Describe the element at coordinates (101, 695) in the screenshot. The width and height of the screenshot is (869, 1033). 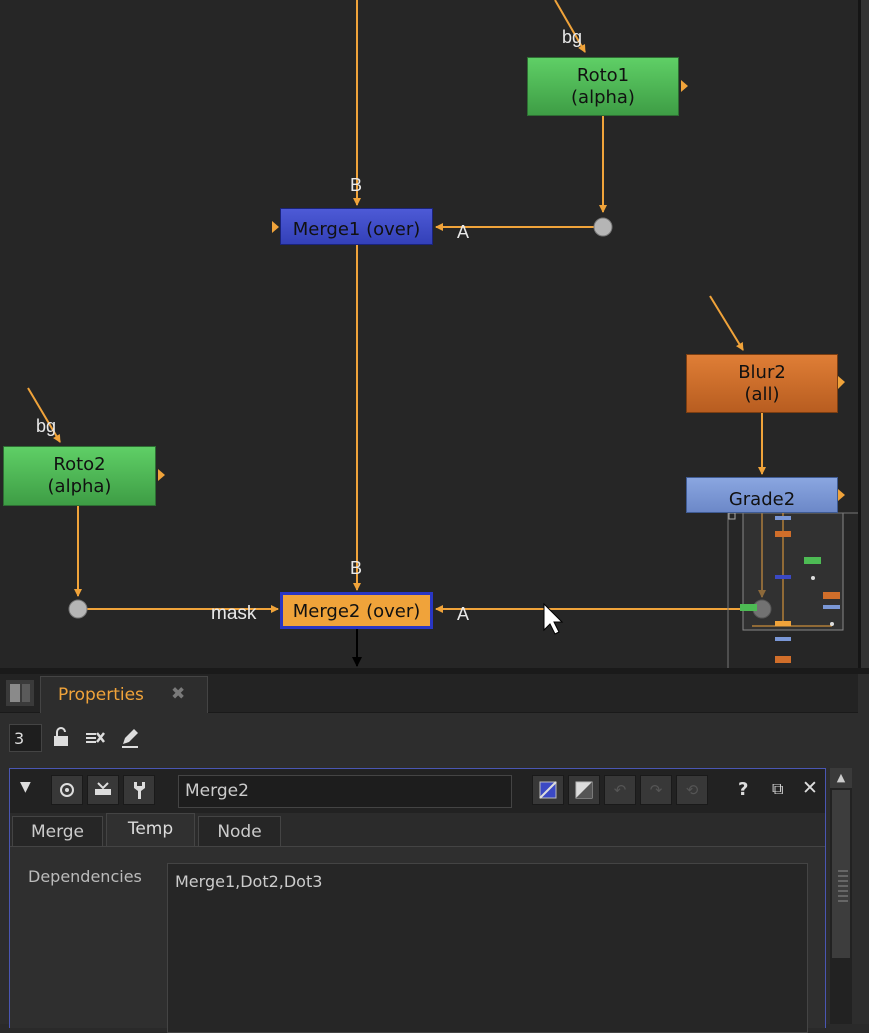
I see `properties-tab-label: Properties` at that location.